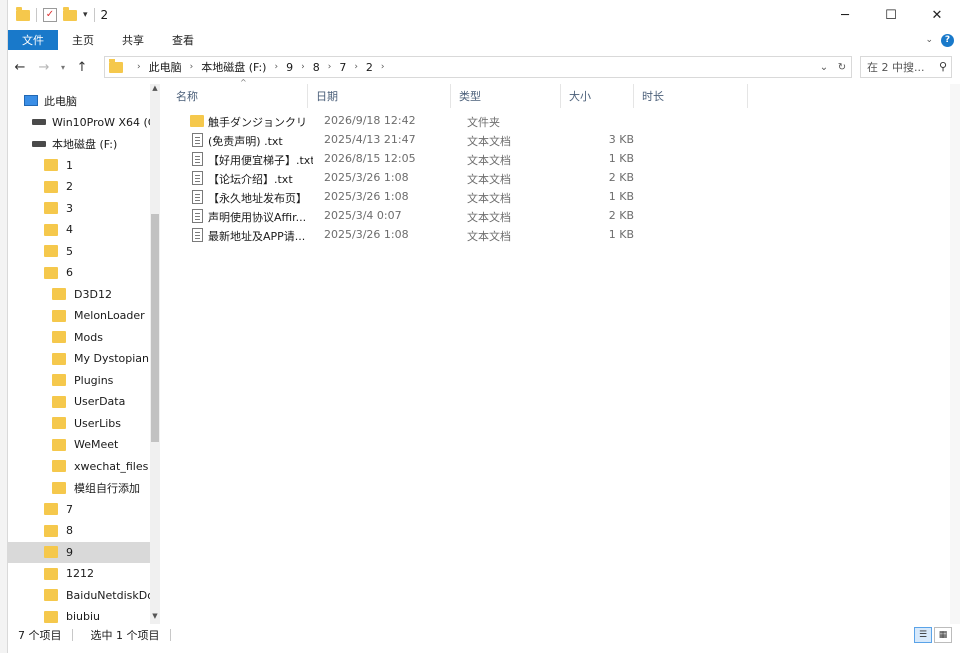  Describe the element at coordinates (369, 67) in the screenshot. I see `breadcrumb-2: 2` at that location.